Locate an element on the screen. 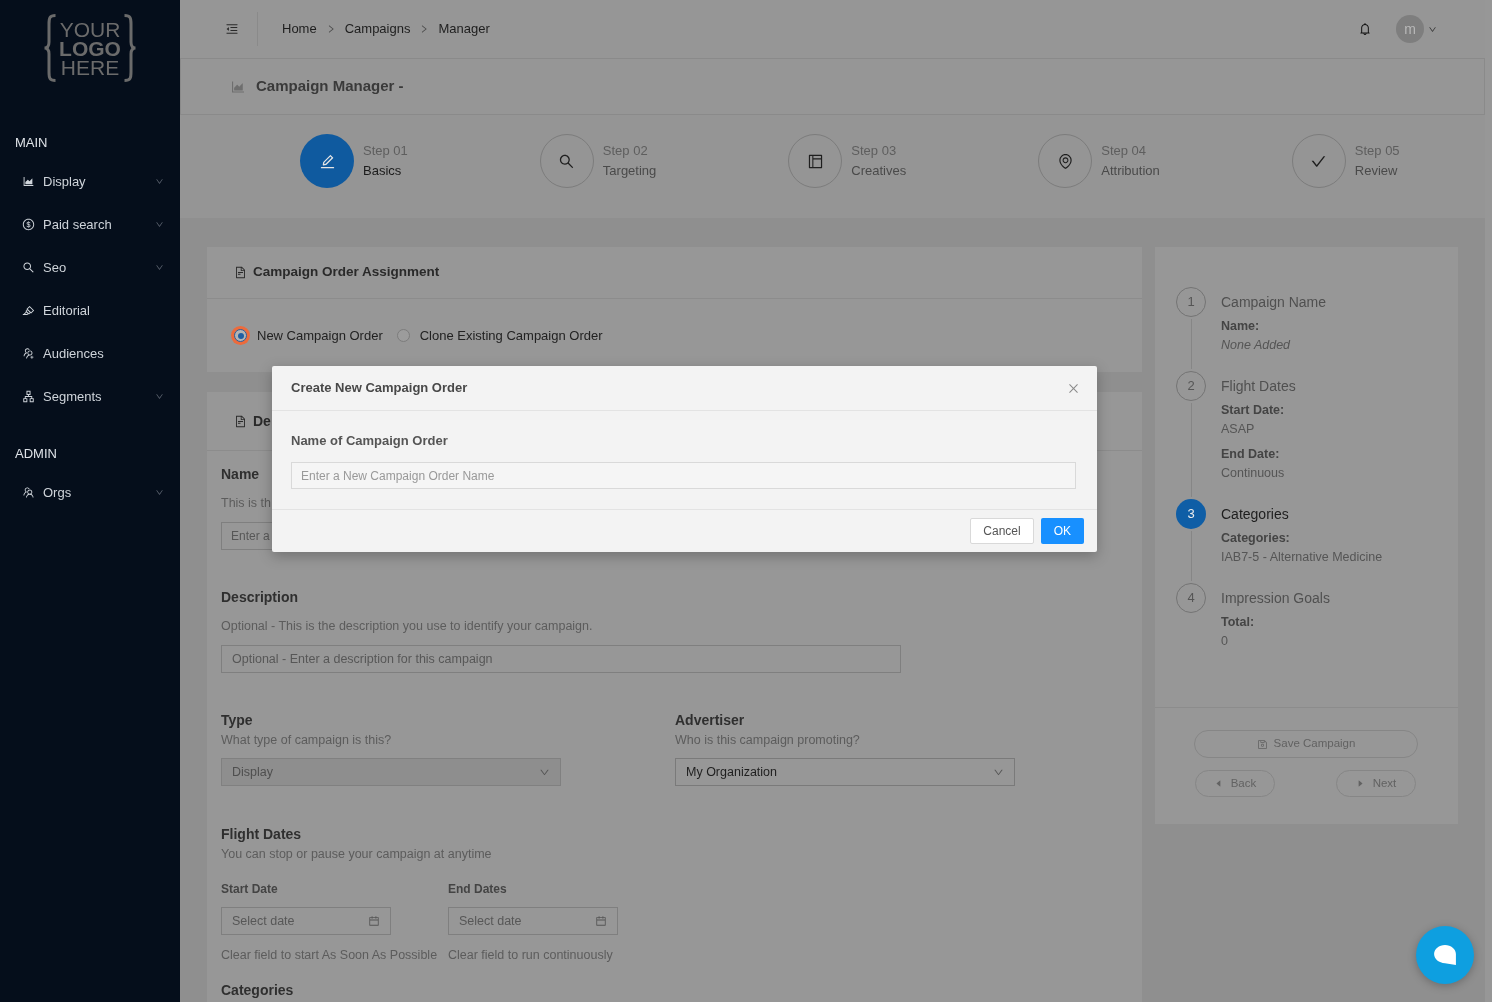 This screenshot has height=1002, width=1492. nav-item: Audiences is located at coordinates (90, 353).